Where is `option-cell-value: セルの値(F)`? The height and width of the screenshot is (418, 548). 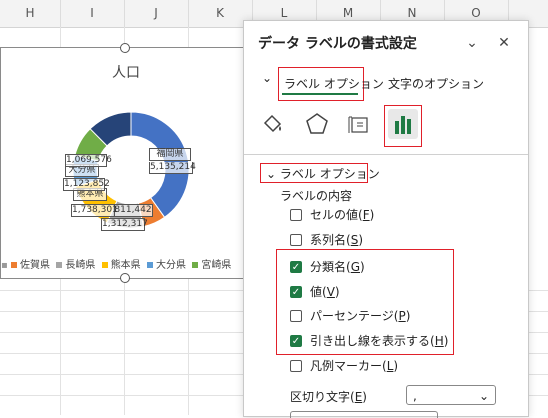 option-cell-value: セルの値(F) is located at coordinates (332, 215).